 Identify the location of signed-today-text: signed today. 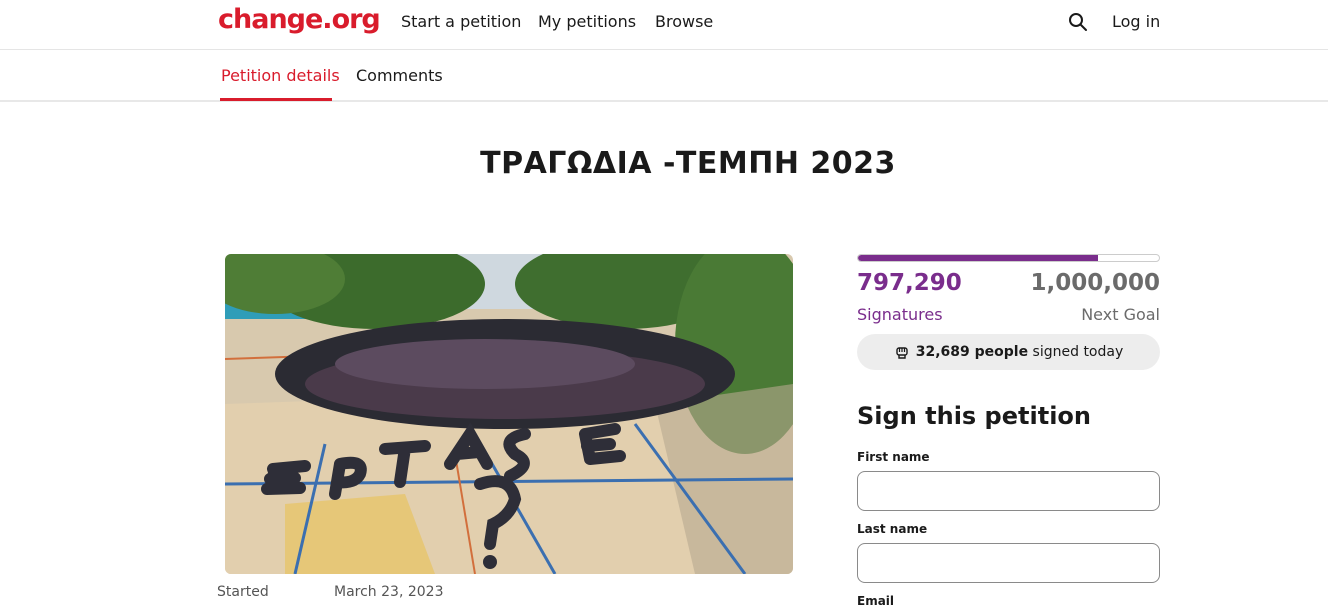
(1078, 352).